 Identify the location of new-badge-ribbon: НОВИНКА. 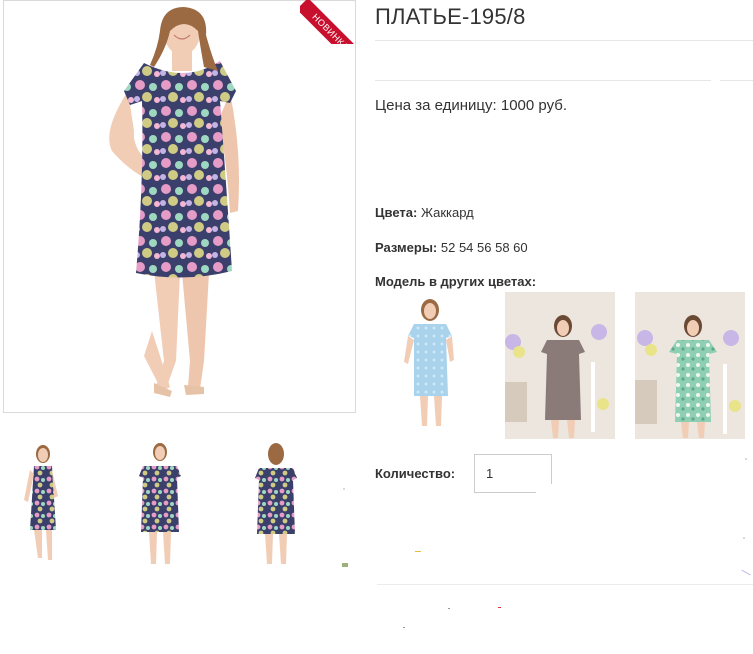
(331, 22).